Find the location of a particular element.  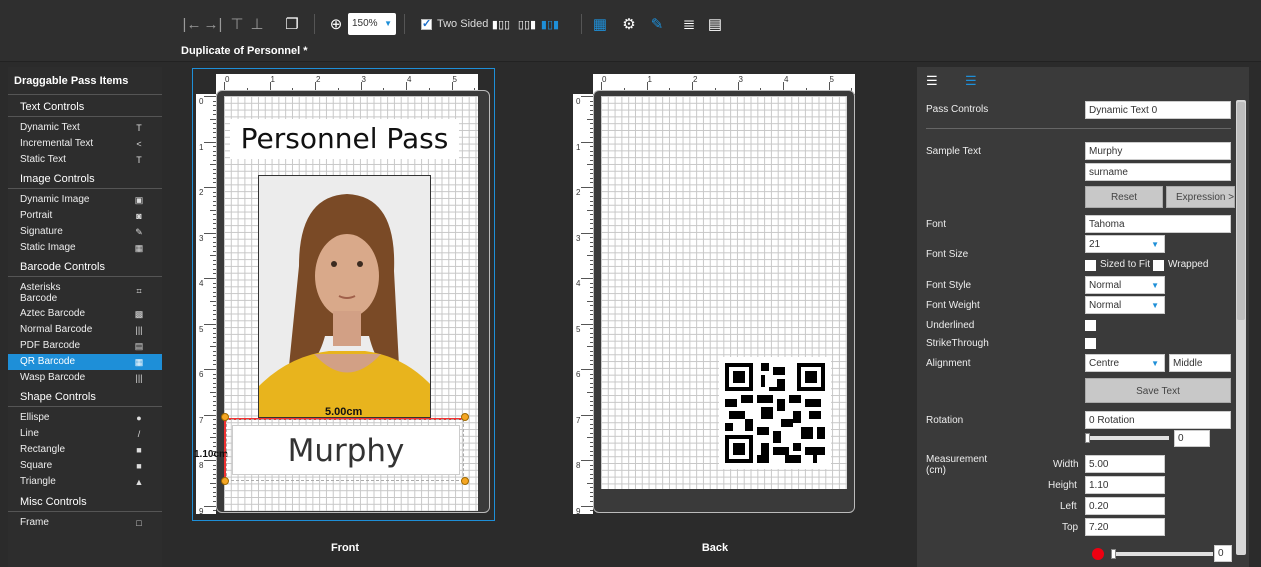

item-rectangle: Rectangle ■ is located at coordinates (85, 450).